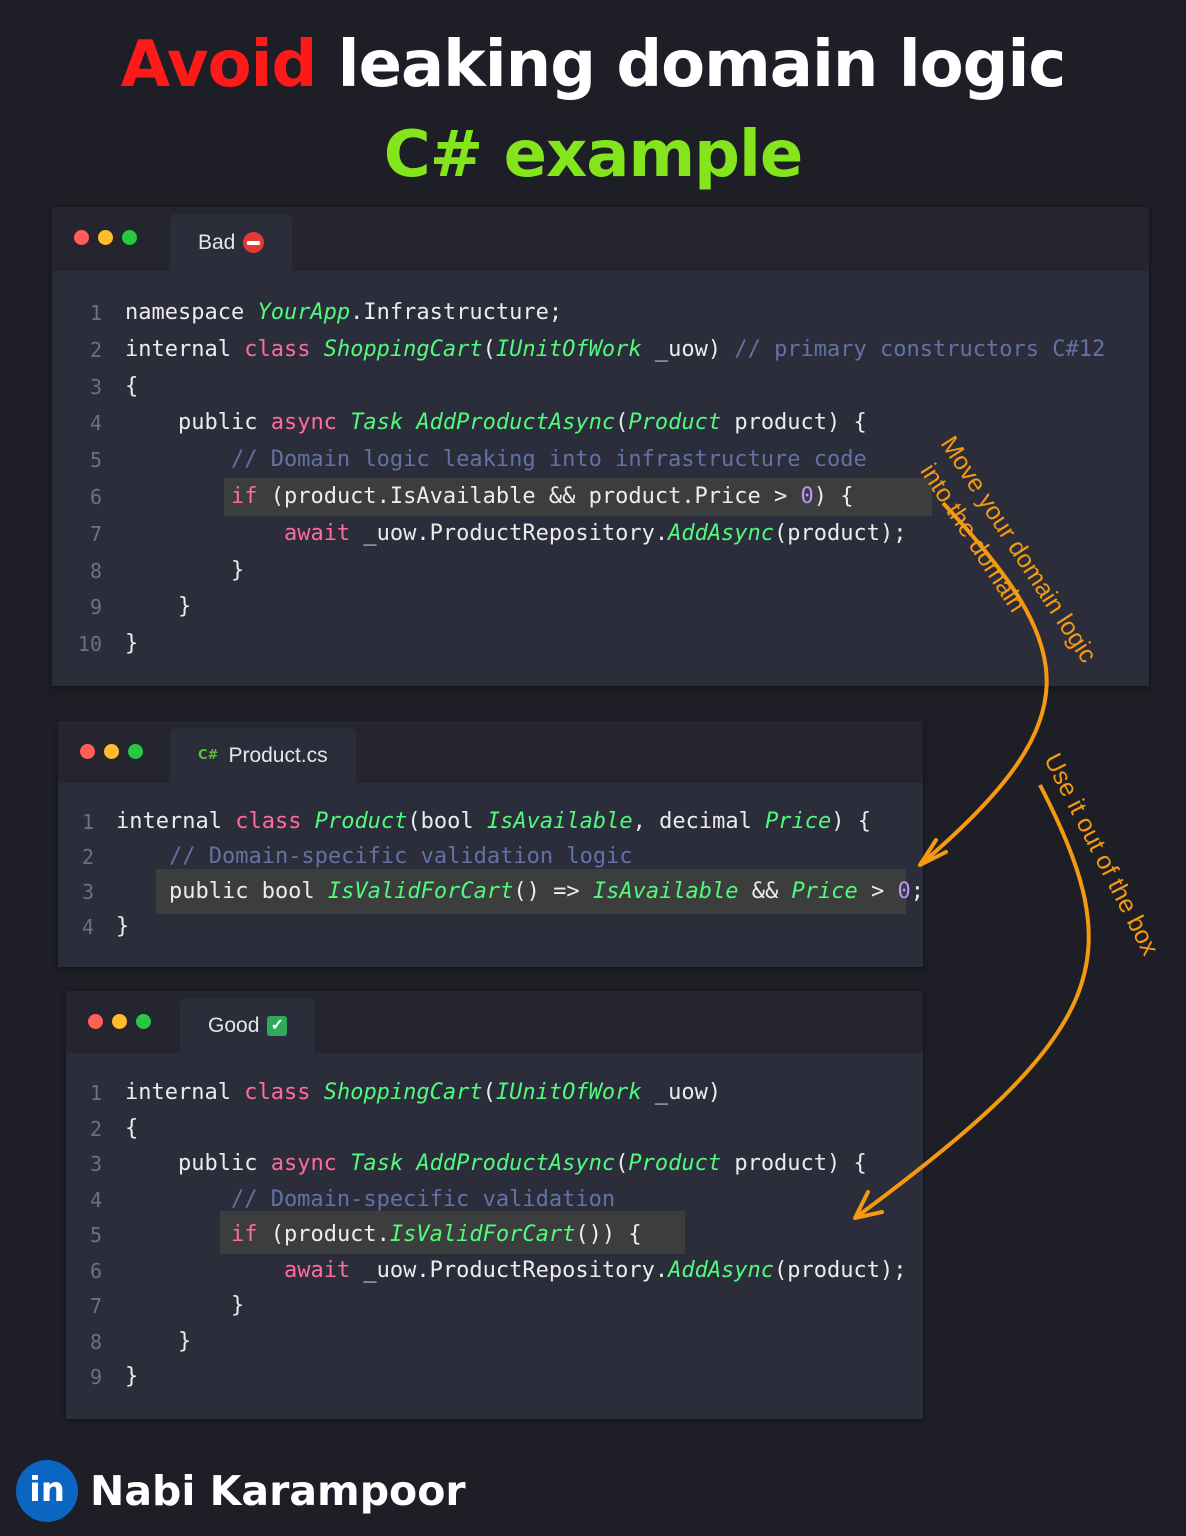  I want to click on linkedin-icon: in, so click(47, 1491).